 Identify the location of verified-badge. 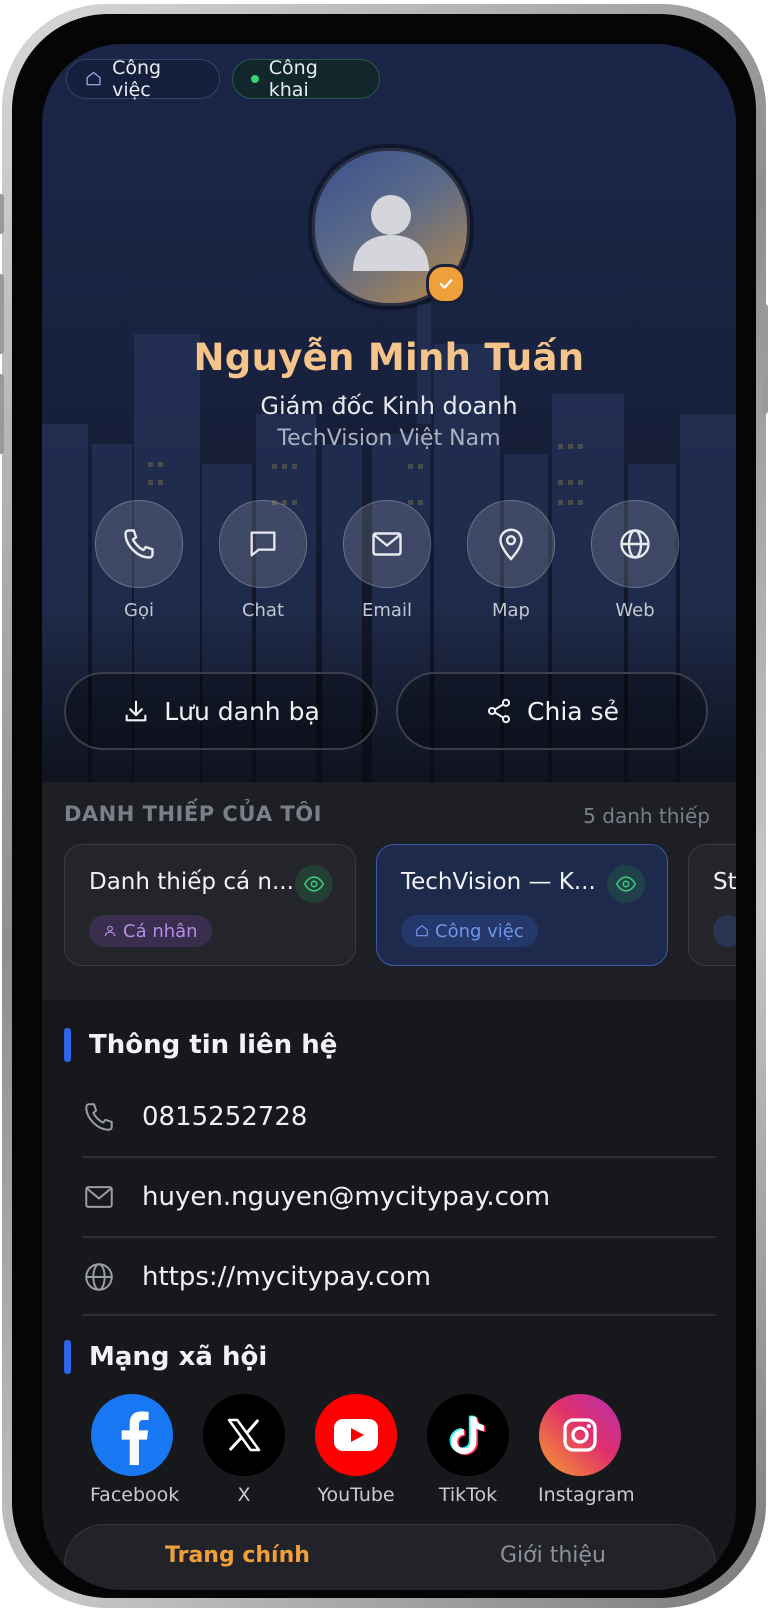
(446, 284).